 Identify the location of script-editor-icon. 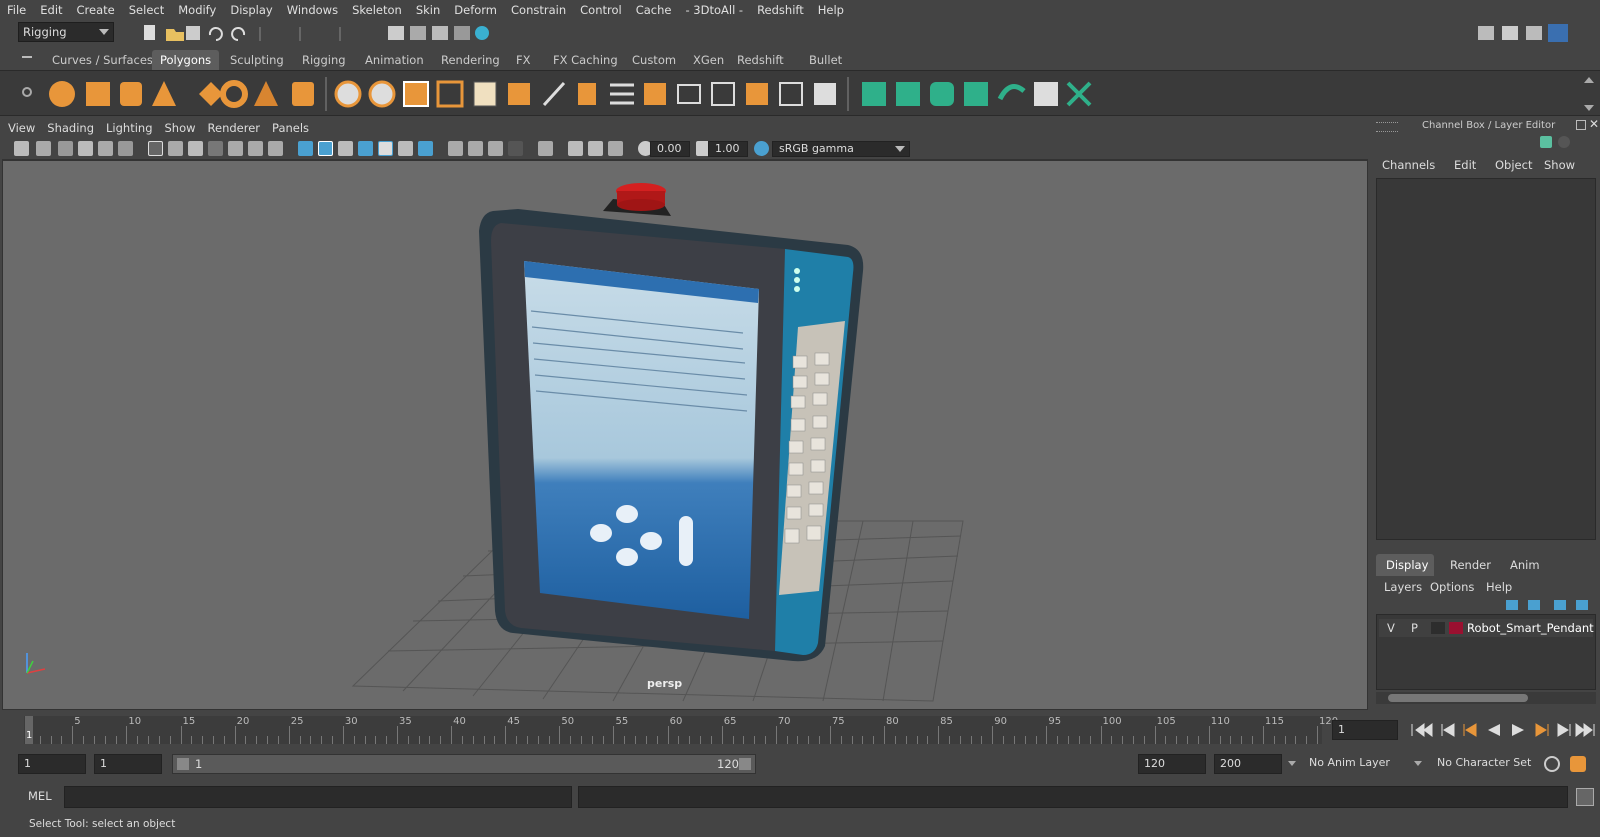
(1585, 797).